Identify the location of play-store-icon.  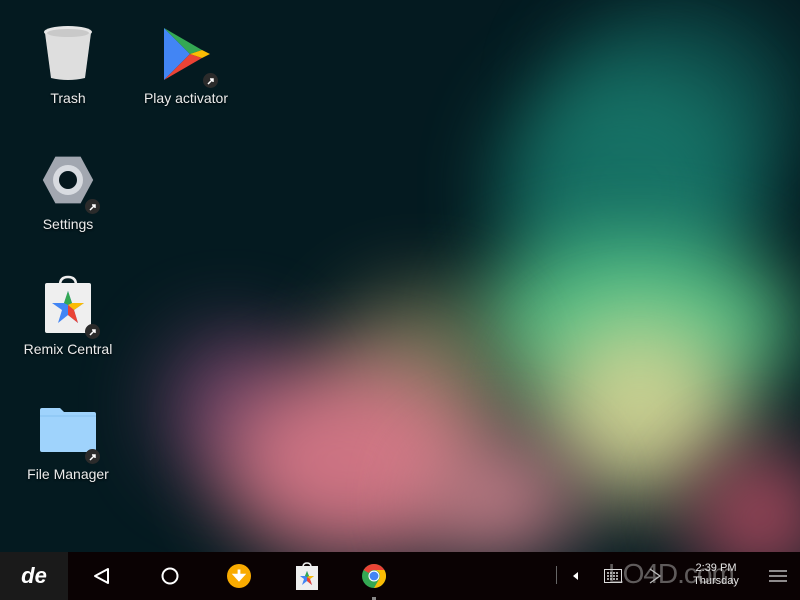
(187, 56).